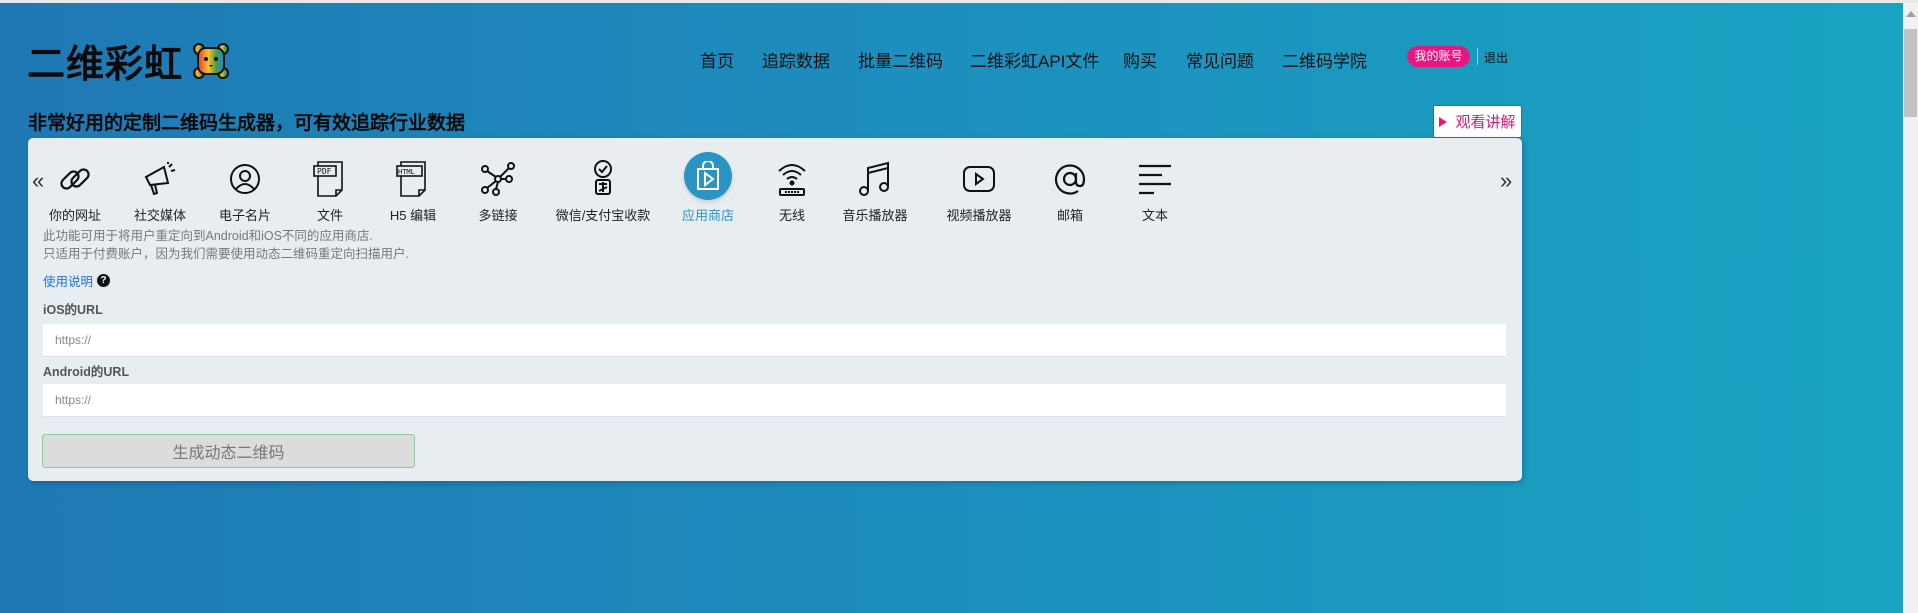 This screenshot has width=1918, height=613. What do you see at coordinates (708, 176) in the screenshot?
I see `app-store-icon` at bounding box center [708, 176].